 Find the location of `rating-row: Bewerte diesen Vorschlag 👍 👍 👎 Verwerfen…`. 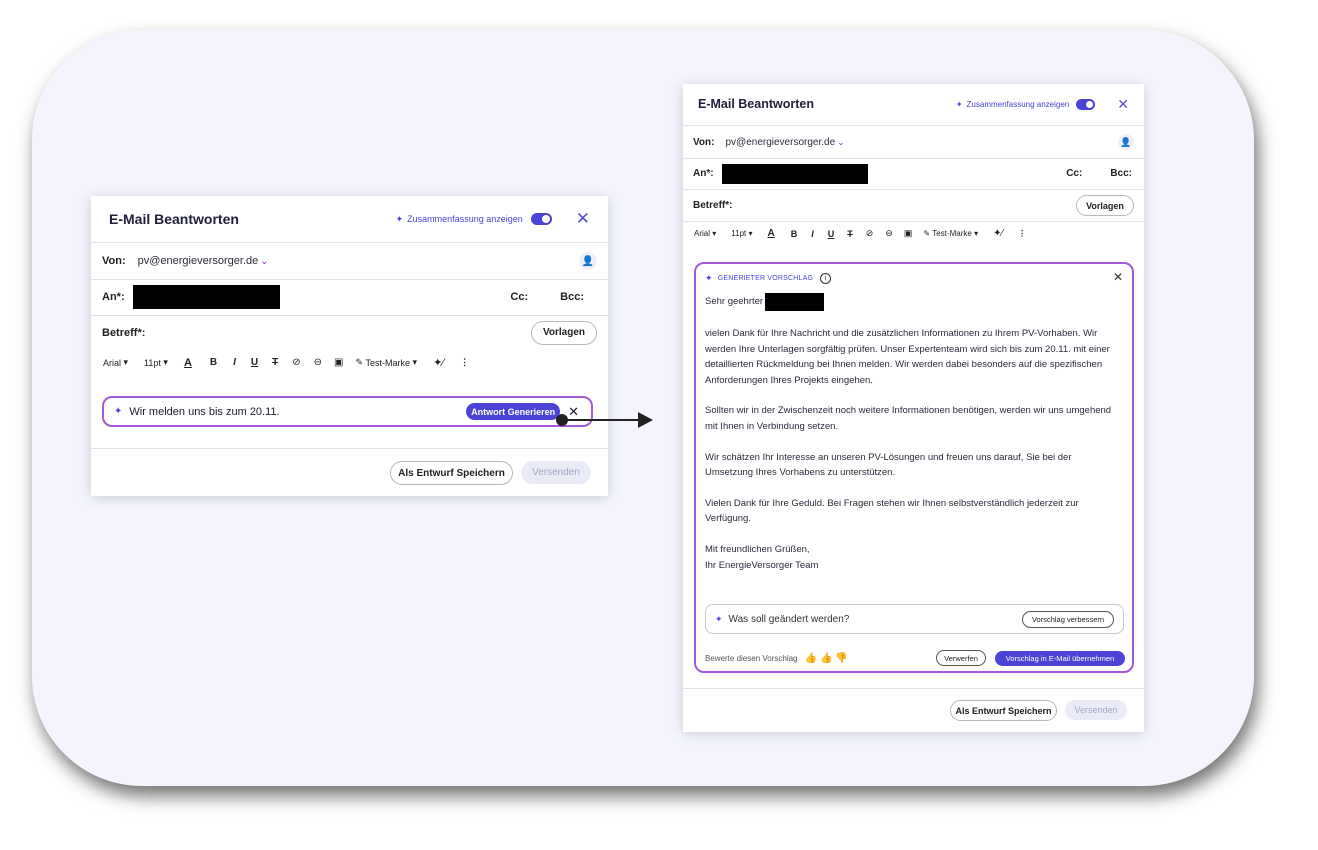

rating-row: Bewerte diesen Vorschlag 👍 👍 👎 Verwerfen… is located at coordinates (915, 658).